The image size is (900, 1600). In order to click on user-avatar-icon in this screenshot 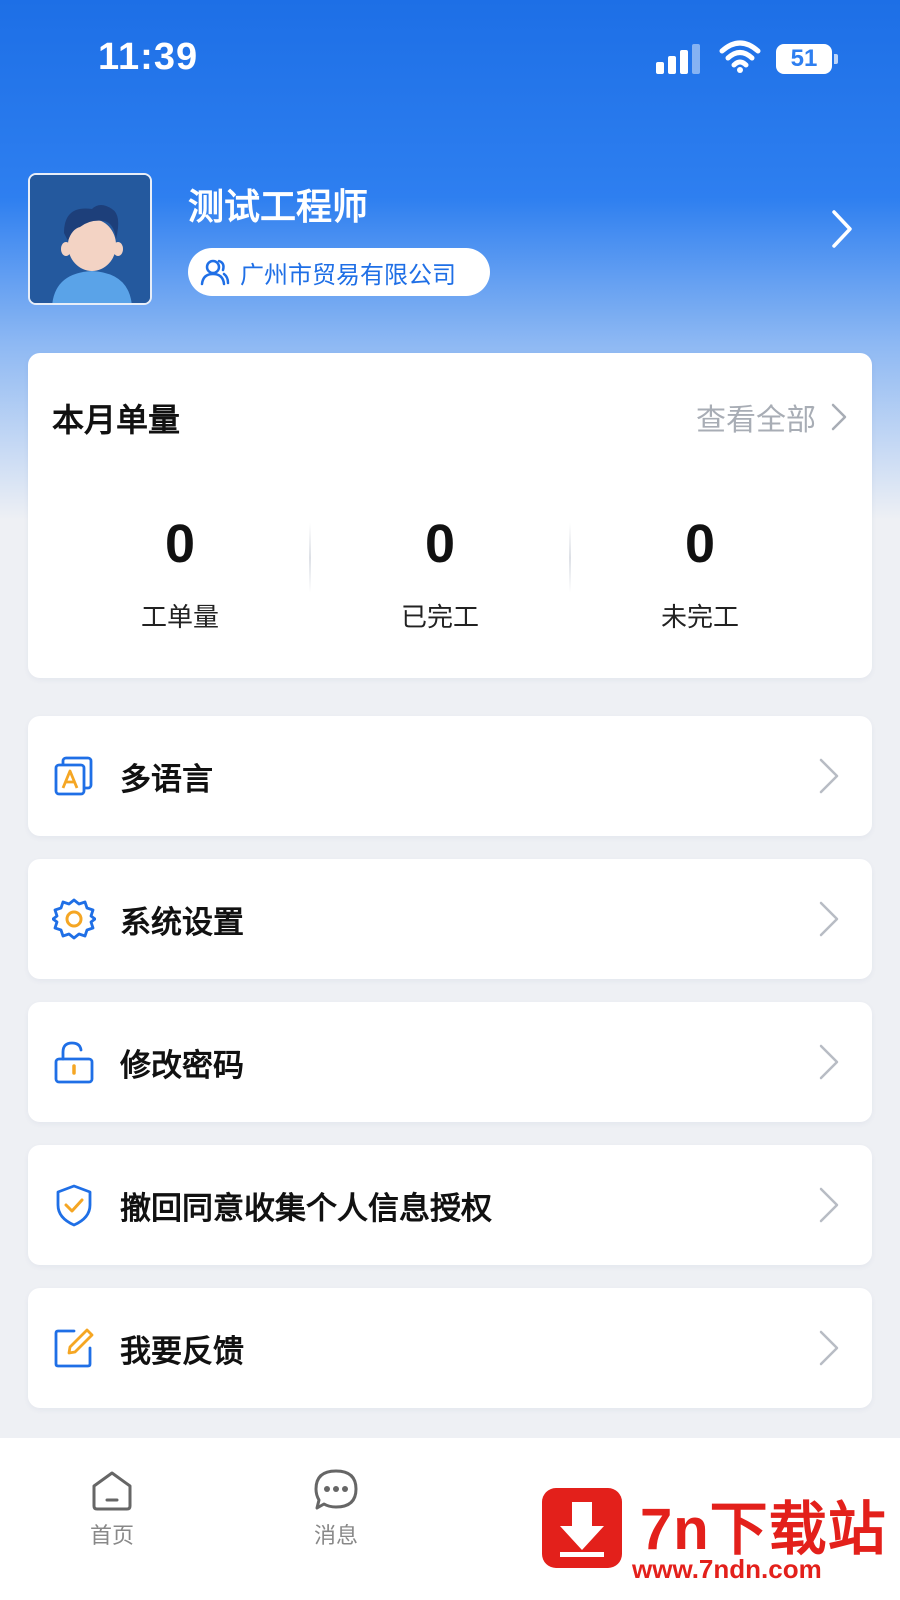, I will do `click(90, 239)`.